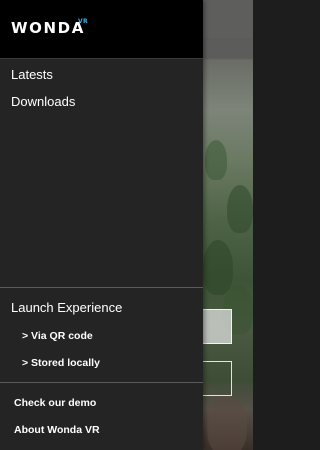 The image size is (320, 450). I want to click on nav-item-latests: Latests, so click(32, 74).